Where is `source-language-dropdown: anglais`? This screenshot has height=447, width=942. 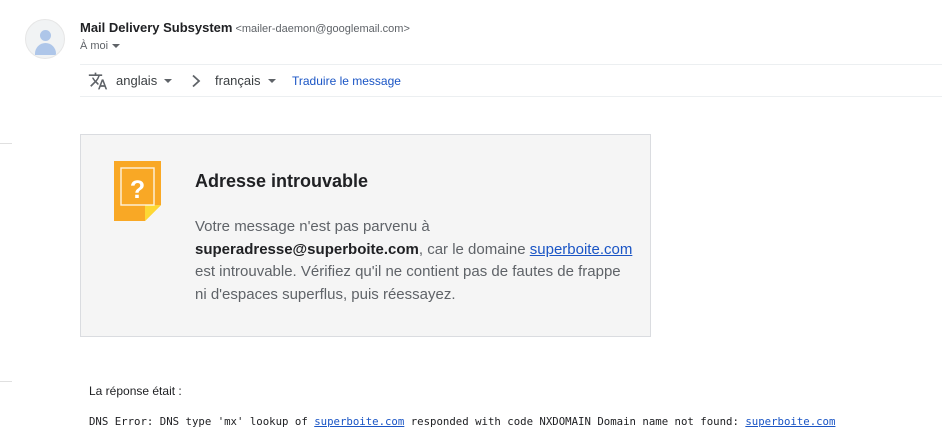 source-language-dropdown: anglais is located at coordinates (144, 80).